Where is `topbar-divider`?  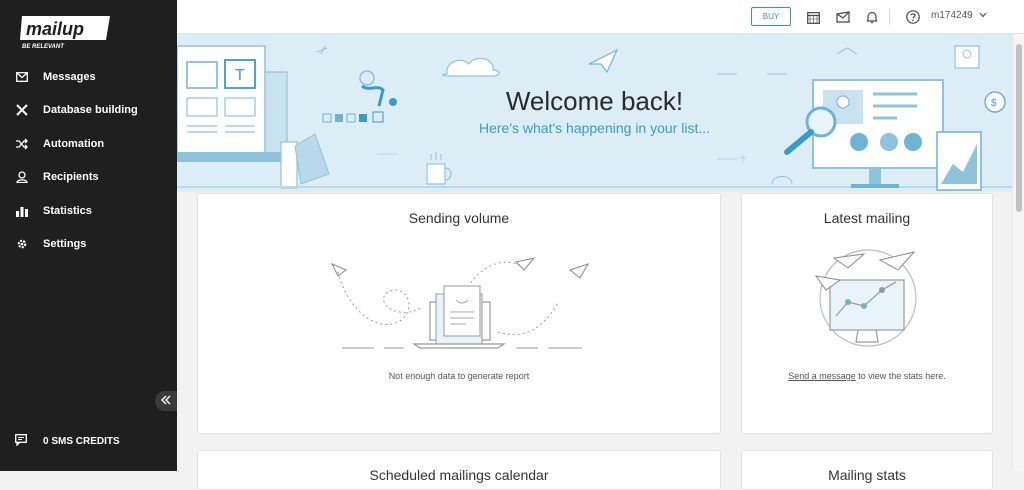 topbar-divider is located at coordinates (889, 17).